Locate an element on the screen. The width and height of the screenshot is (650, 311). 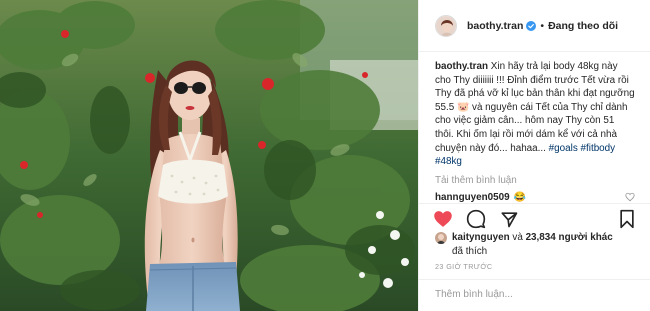
avatar-image is located at coordinates (446, 25).